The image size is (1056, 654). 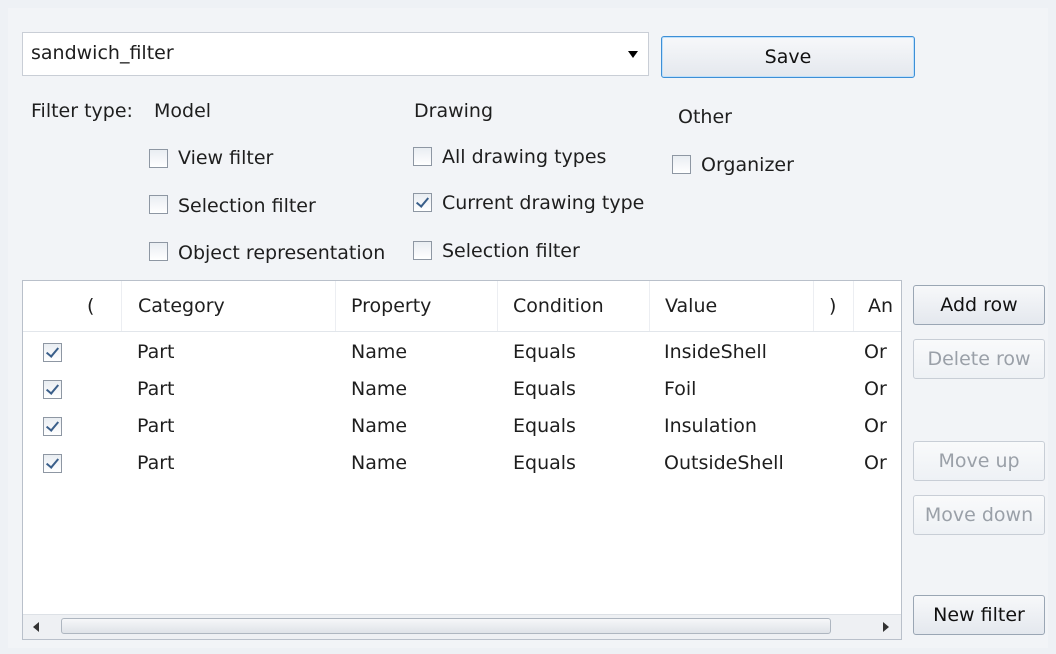 I want to click on row-value: InsideShell, so click(x=715, y=352).